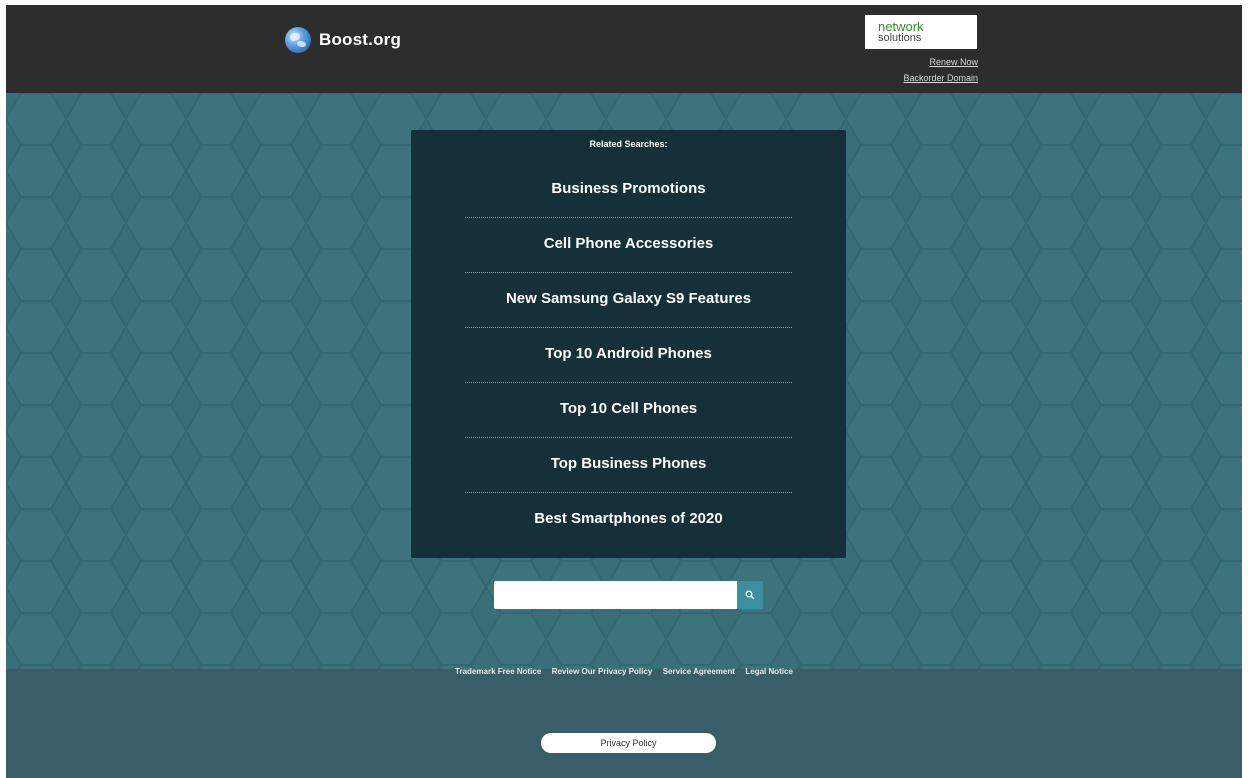 This screenshot has width=1248, height=778. I want to click on globe-icon, so click(298, 40).